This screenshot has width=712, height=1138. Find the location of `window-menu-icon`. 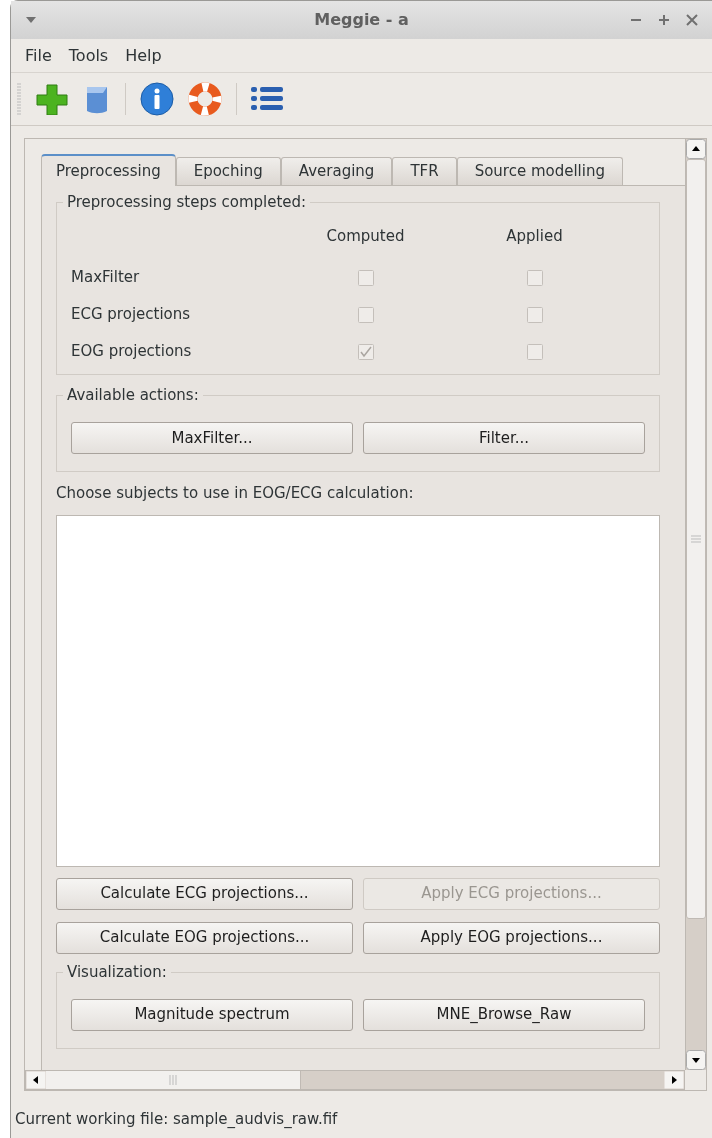

window-menu-icon is located at coordinates (31, 20).